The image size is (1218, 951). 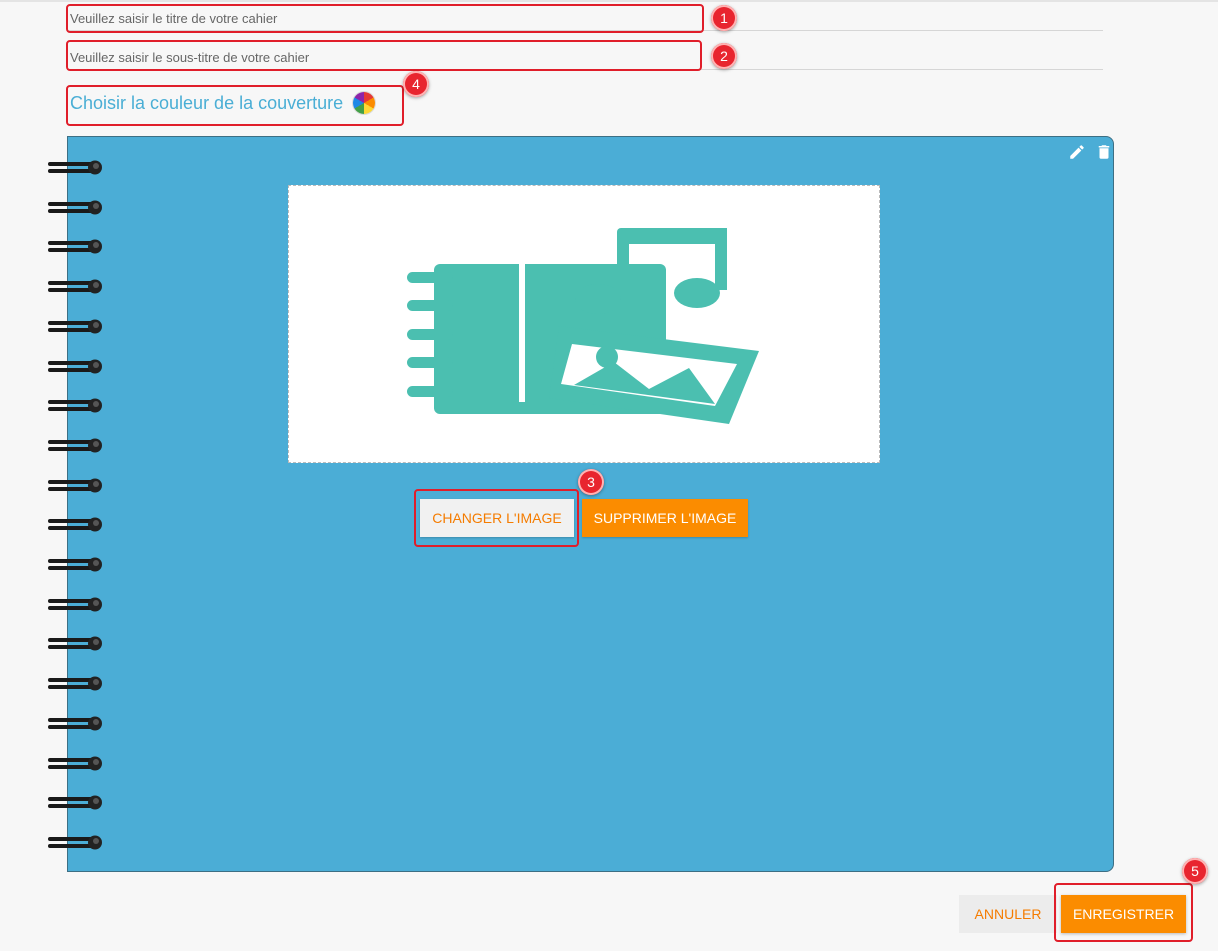 What do you see at coordinates (609, 1) in the screenshot?
I see `top-divider` at bounding box center [609, 1].